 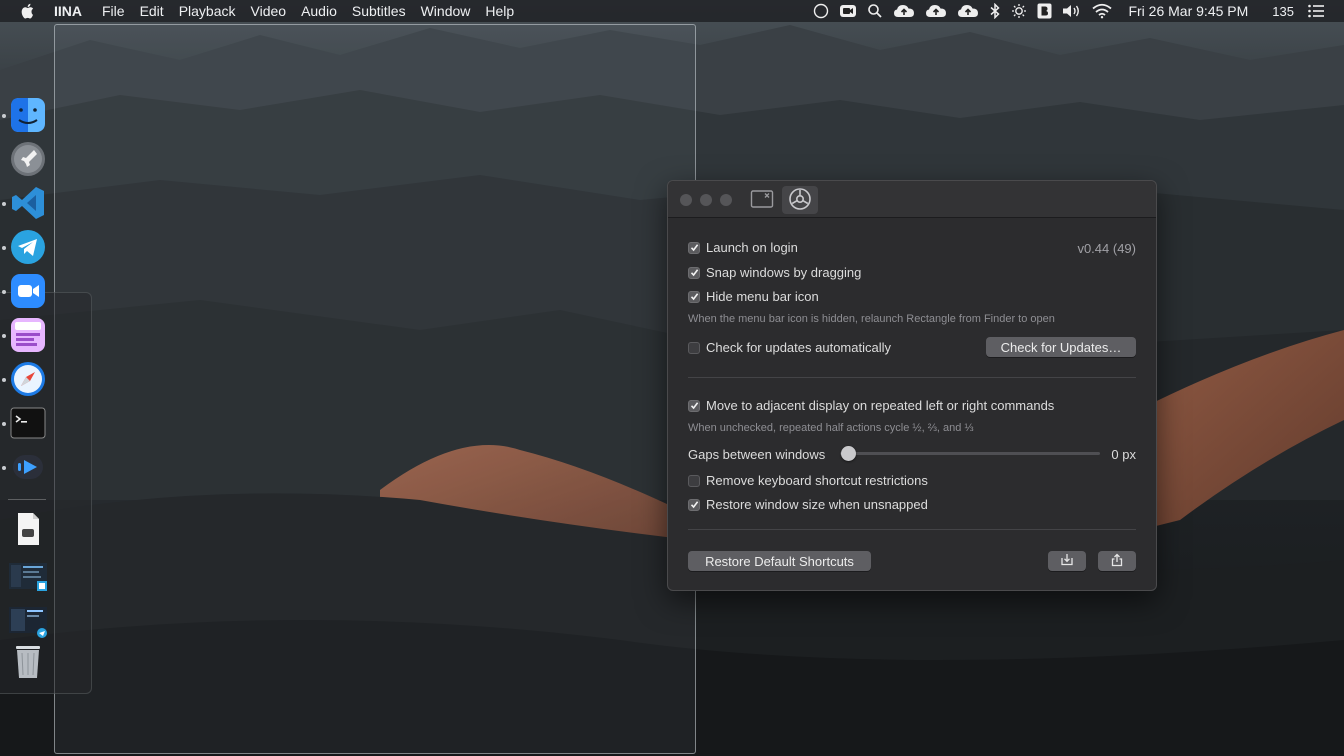 I want to click on menu-subtitles: Subtitles, so click(x=379, y=11).